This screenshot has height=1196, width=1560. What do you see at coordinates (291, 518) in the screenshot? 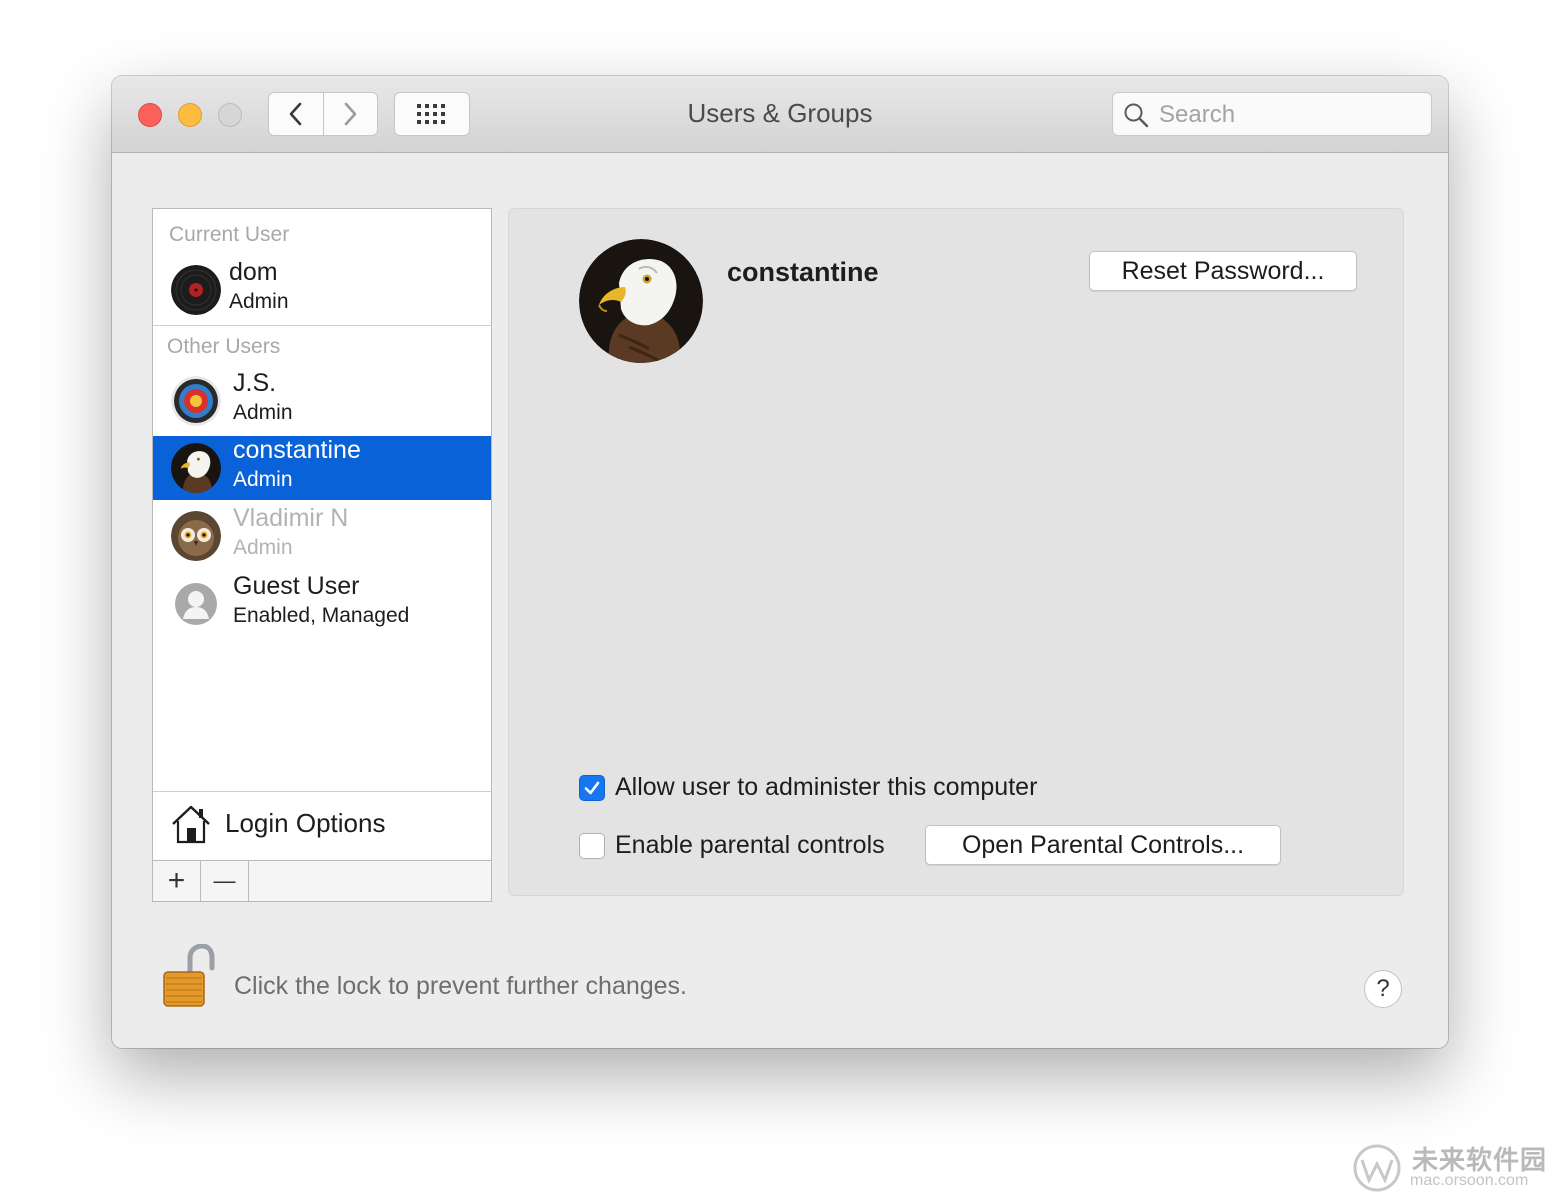
I see `user-name: Vladimir N` at bounding box center [291, 518].